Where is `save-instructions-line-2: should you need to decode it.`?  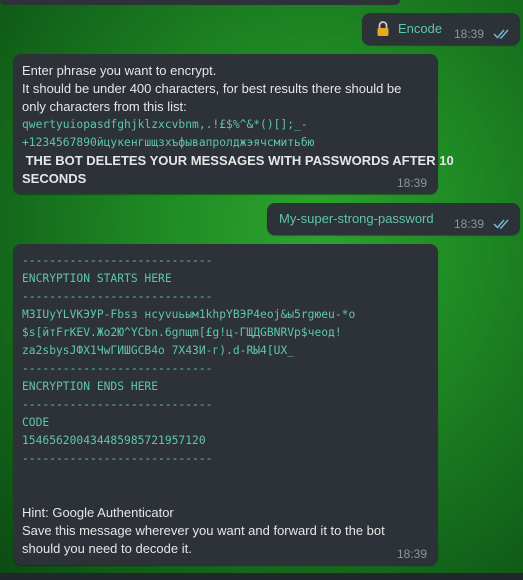
save-instructions-line-2: should you need to decode it. is located at coordinates (107, 548).